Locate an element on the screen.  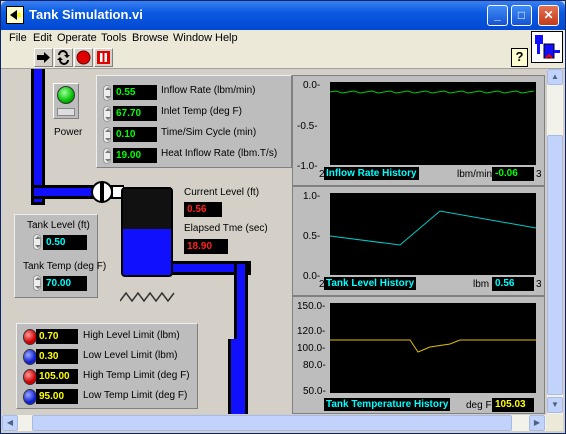
heat-inflow-increment is located at coordinates (107, 156).